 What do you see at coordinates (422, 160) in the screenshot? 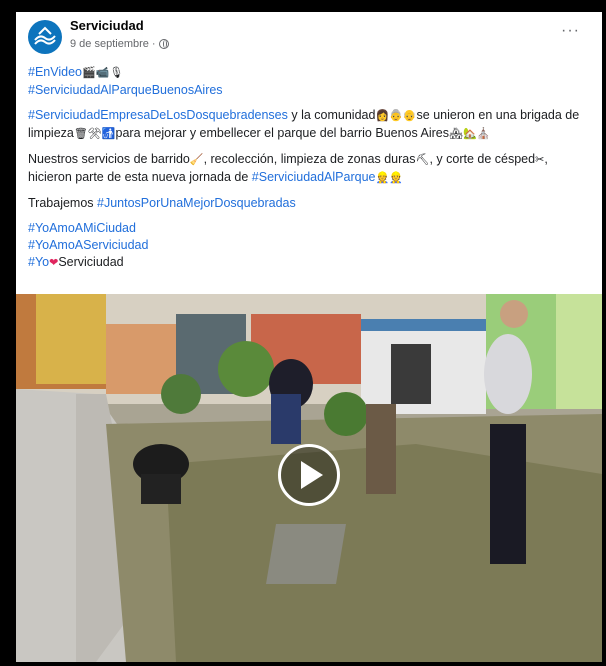
I see `emoji-pick: ⛏` at bounding box center [422, 160].